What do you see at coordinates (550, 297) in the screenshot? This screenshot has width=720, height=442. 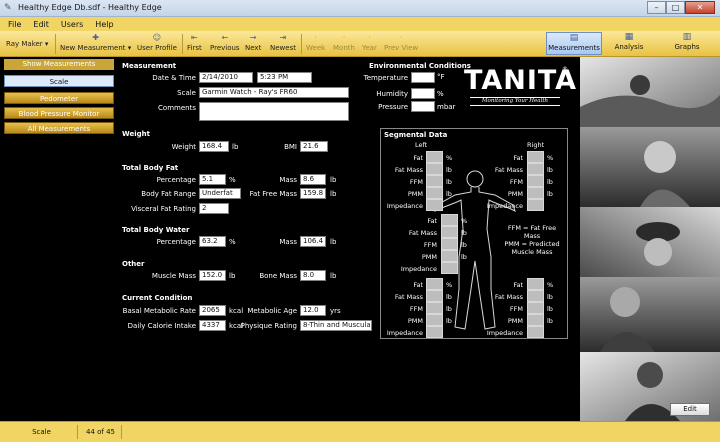 I see `right-leg-fat-mass-unit: lb` at bounding box center [550, 297].